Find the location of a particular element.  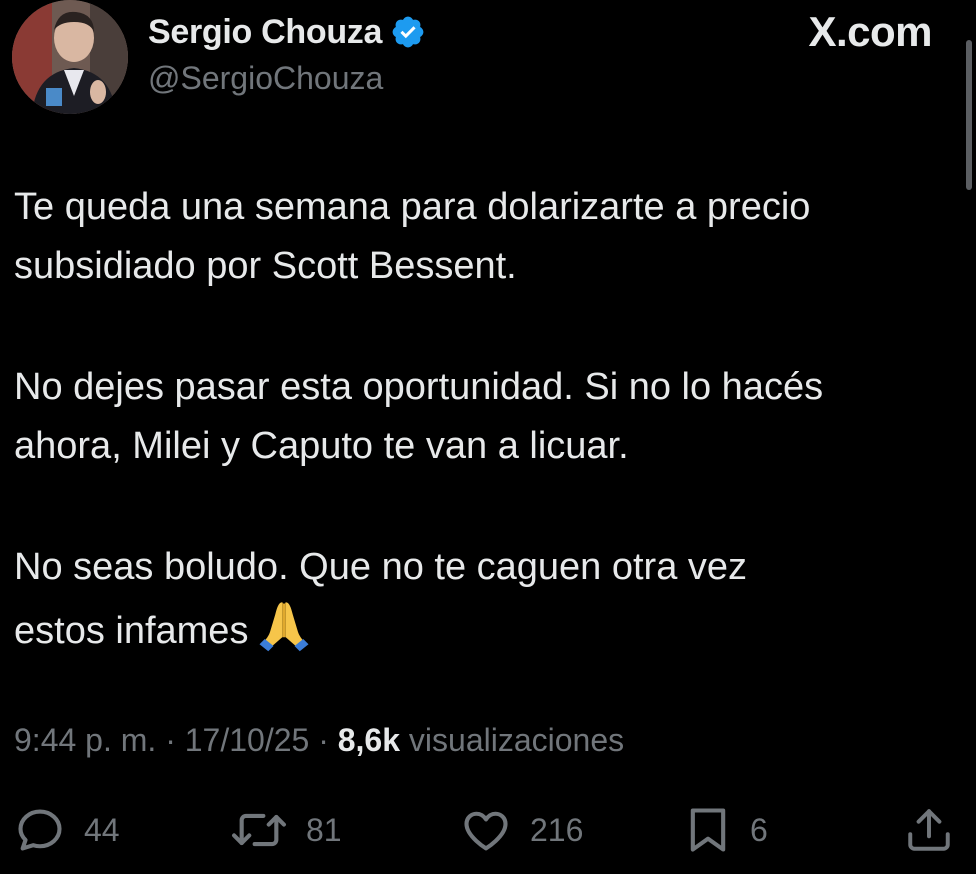

like-count: 216 is located at coordinates (557, 829).